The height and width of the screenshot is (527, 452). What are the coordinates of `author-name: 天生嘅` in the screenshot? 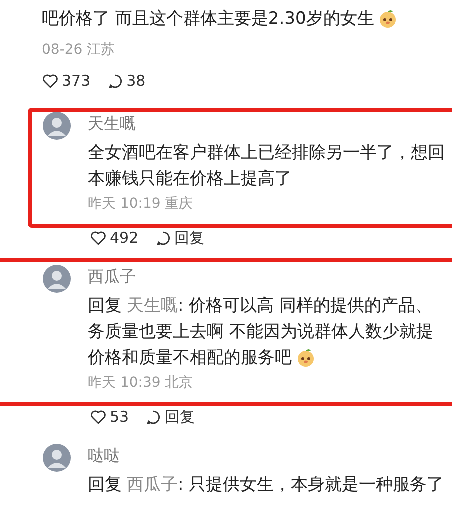 It's located at (266, 124).